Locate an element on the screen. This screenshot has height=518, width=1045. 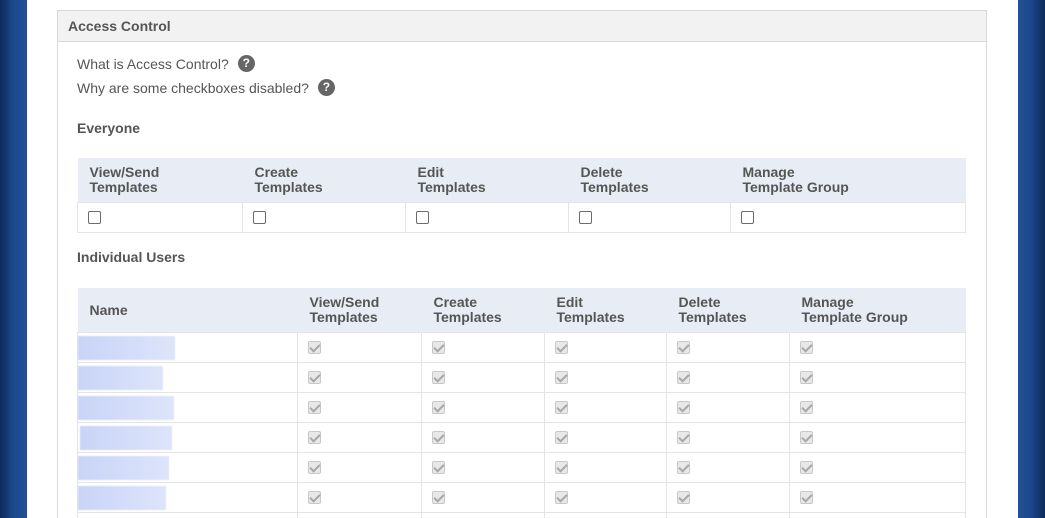
help-disabled-checkboxes: Why are some checkboxes disabled? ? is located at coordinates (206, 87).